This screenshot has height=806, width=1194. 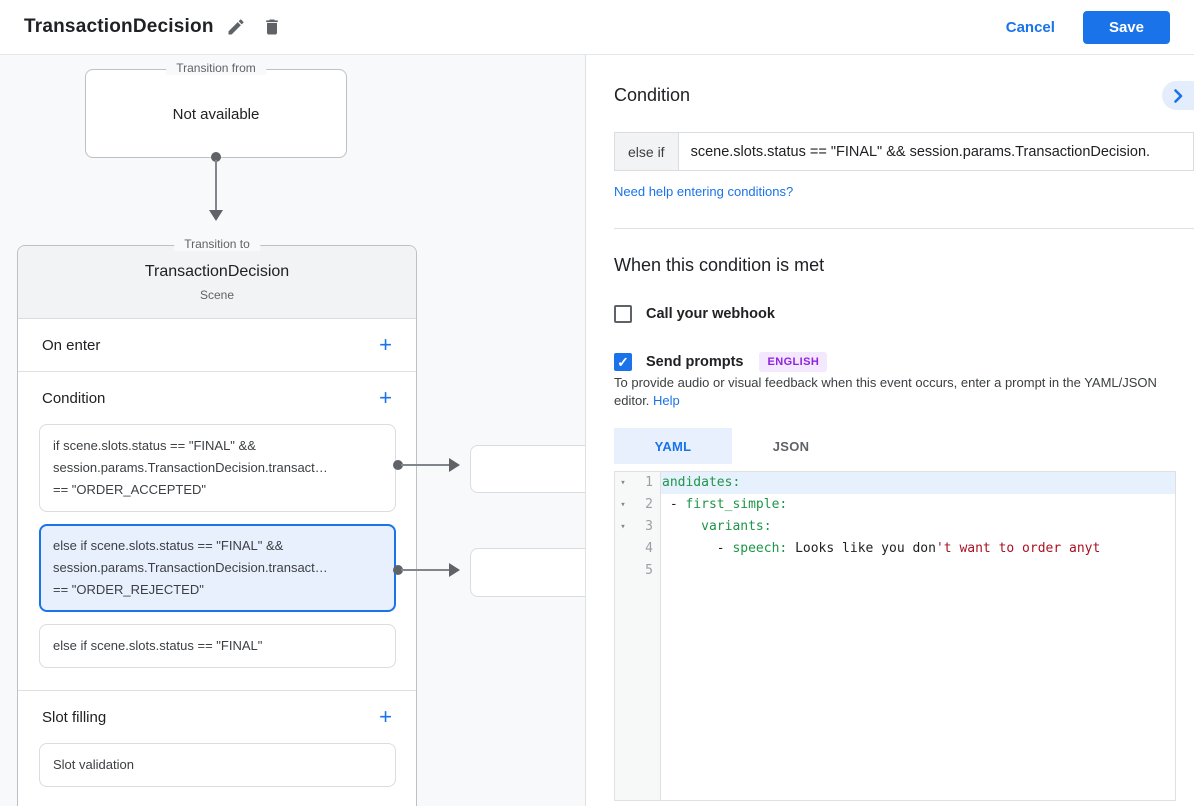 I want to click on slot-validation-item: Slot validation, so click(x=217, y=765).